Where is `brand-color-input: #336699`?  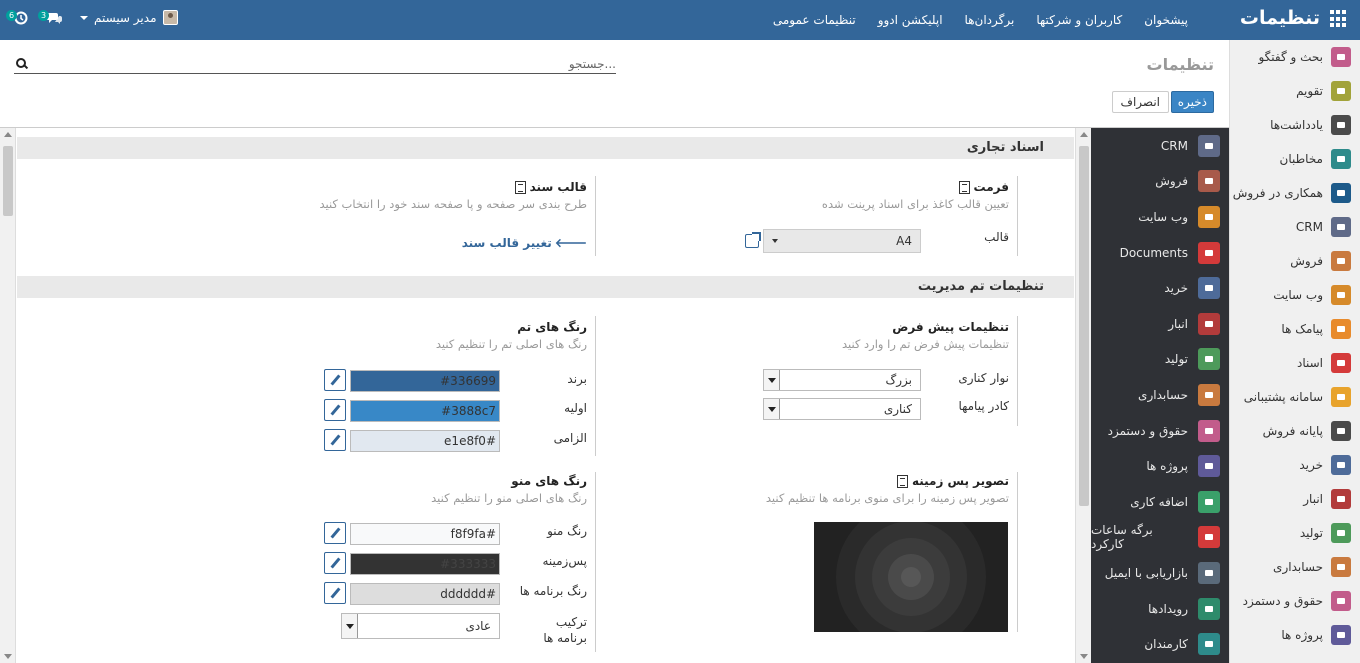 brand-color-input: #336699 is located at coordinates (425, 381).